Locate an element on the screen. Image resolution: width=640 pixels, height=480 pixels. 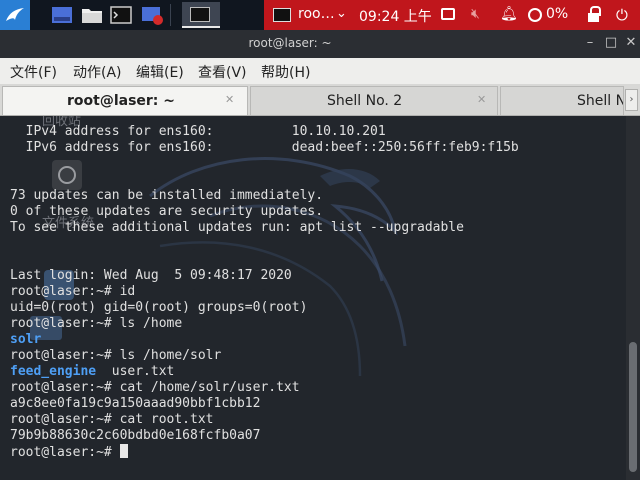
menu-view: 查看(V) is located at coordinates (222, 72).